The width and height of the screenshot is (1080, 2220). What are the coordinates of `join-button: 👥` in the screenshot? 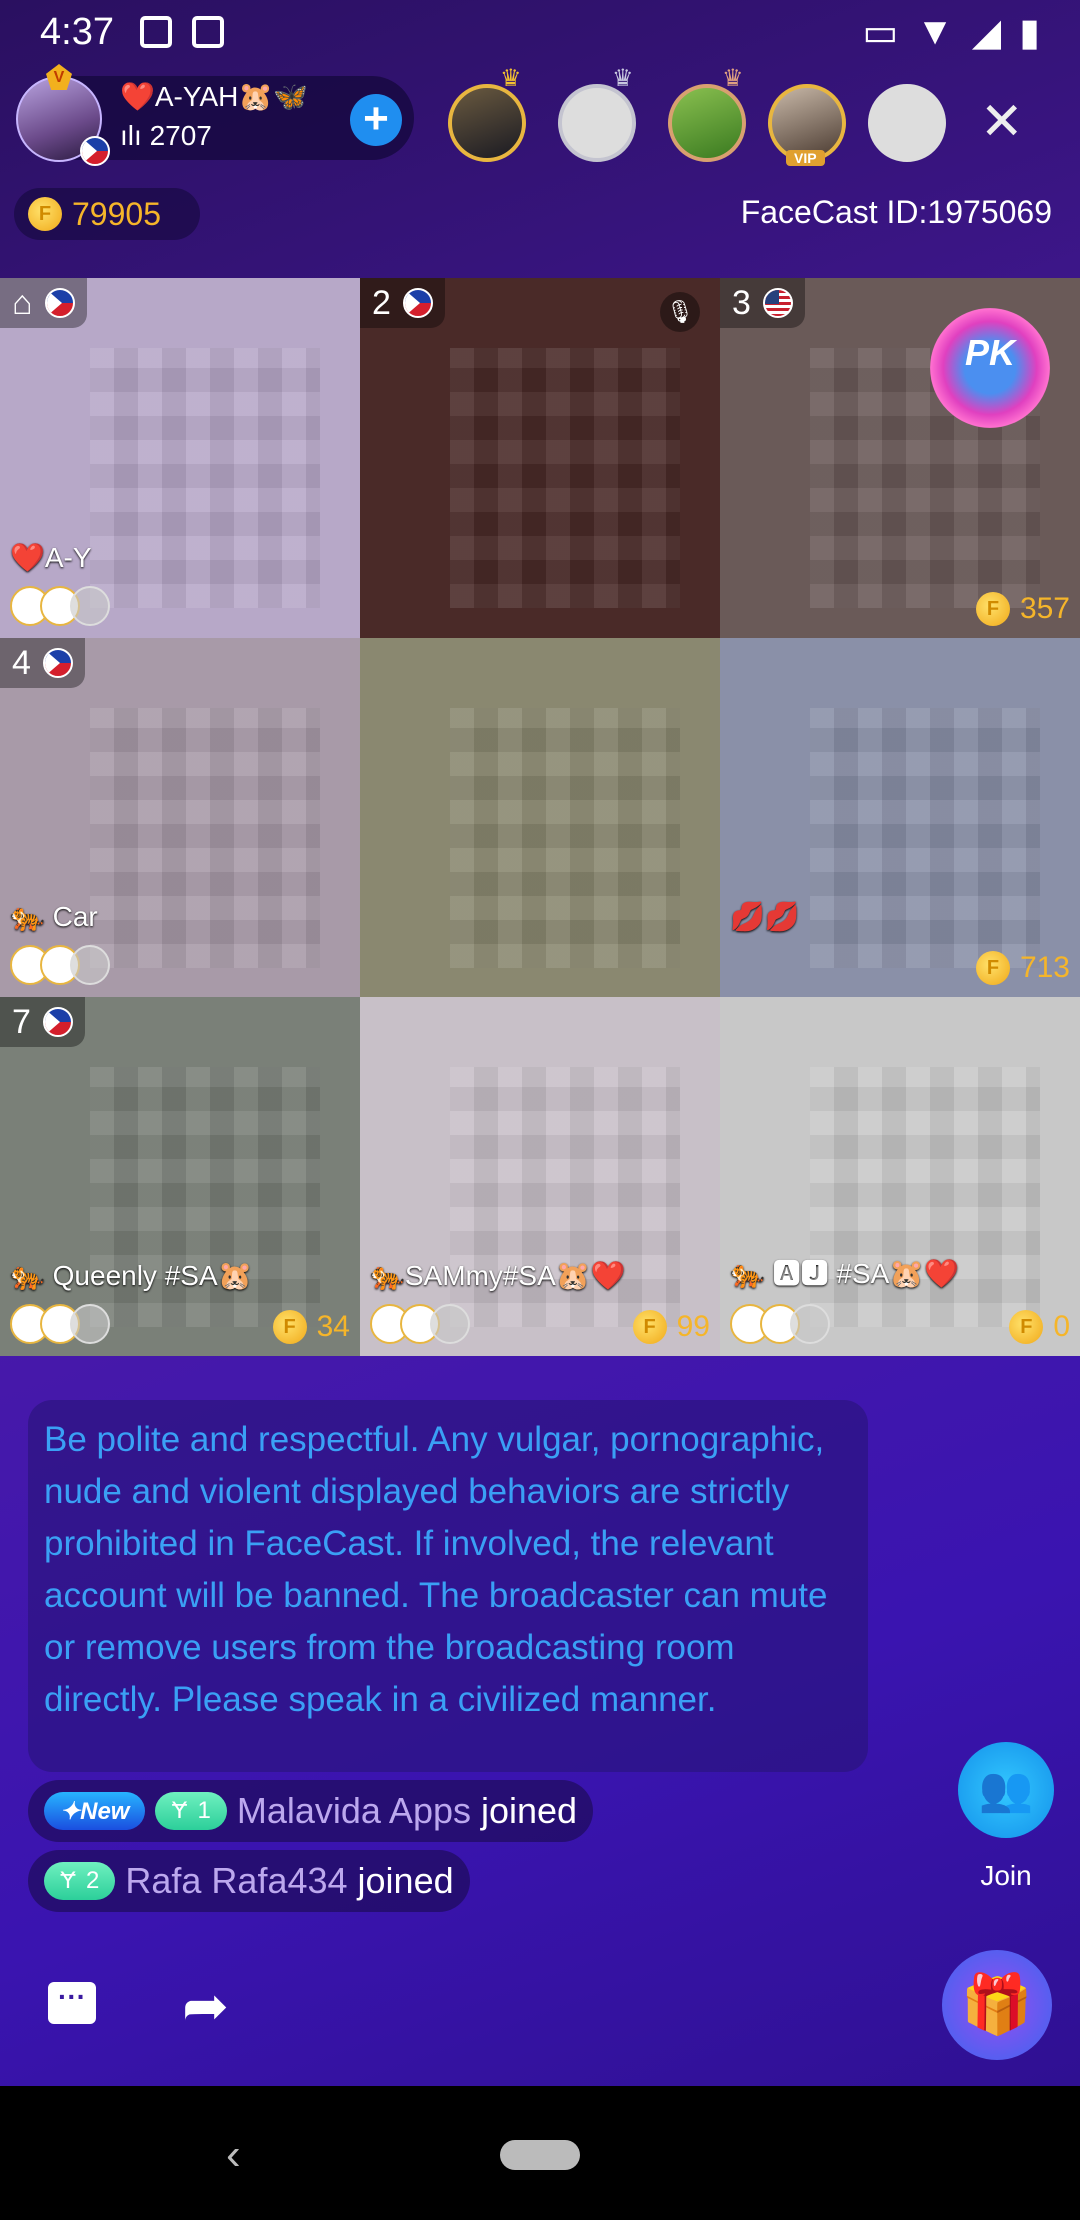 It's located at (1006, 1790).